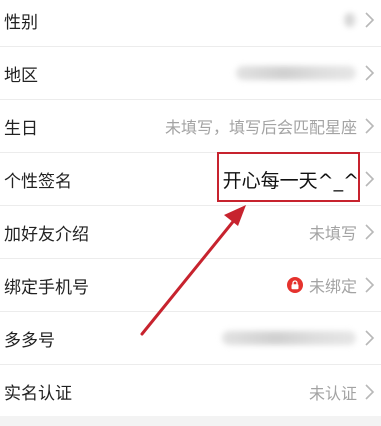 This screenshot has width=381, height=426. Describe the element at coordinates (288, 177) in the screenshot. I see `highlight-box` at that location.